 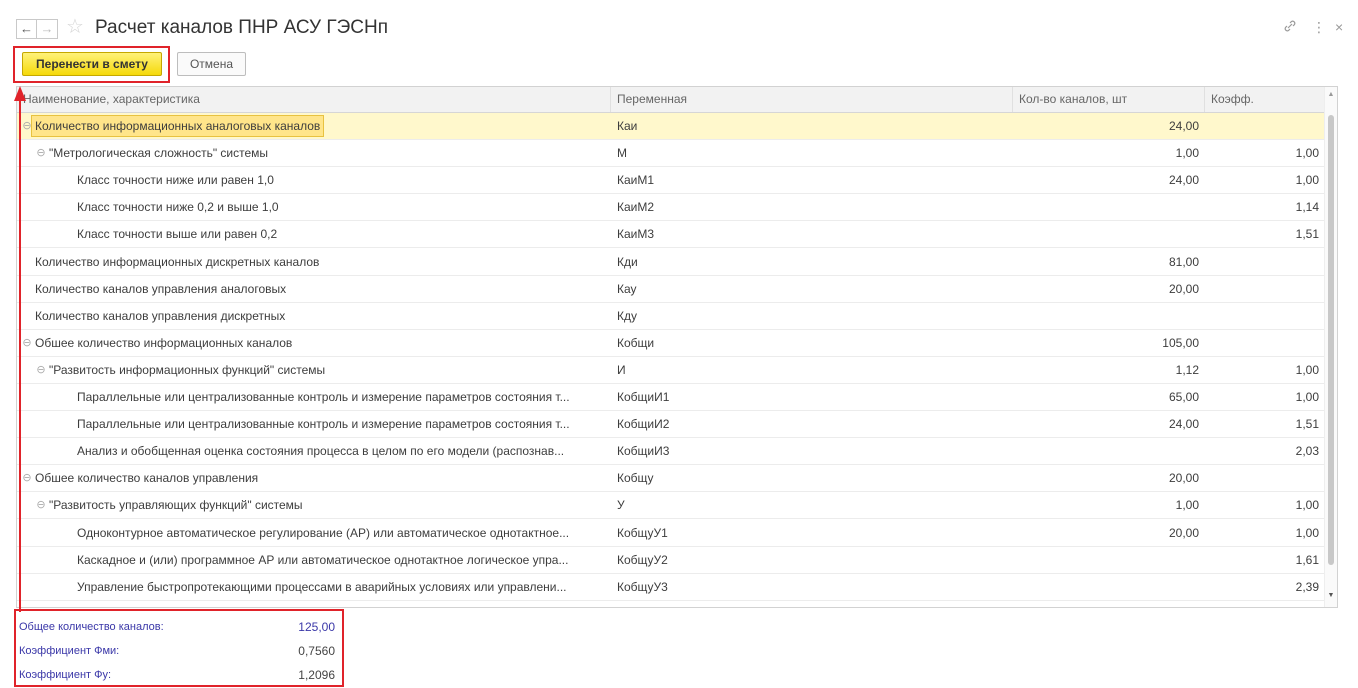 What do you see at coordinates (643, 397) in the screenshot?
I see `cell-variable: КобщиИ1` at bounding box center [643, 397].